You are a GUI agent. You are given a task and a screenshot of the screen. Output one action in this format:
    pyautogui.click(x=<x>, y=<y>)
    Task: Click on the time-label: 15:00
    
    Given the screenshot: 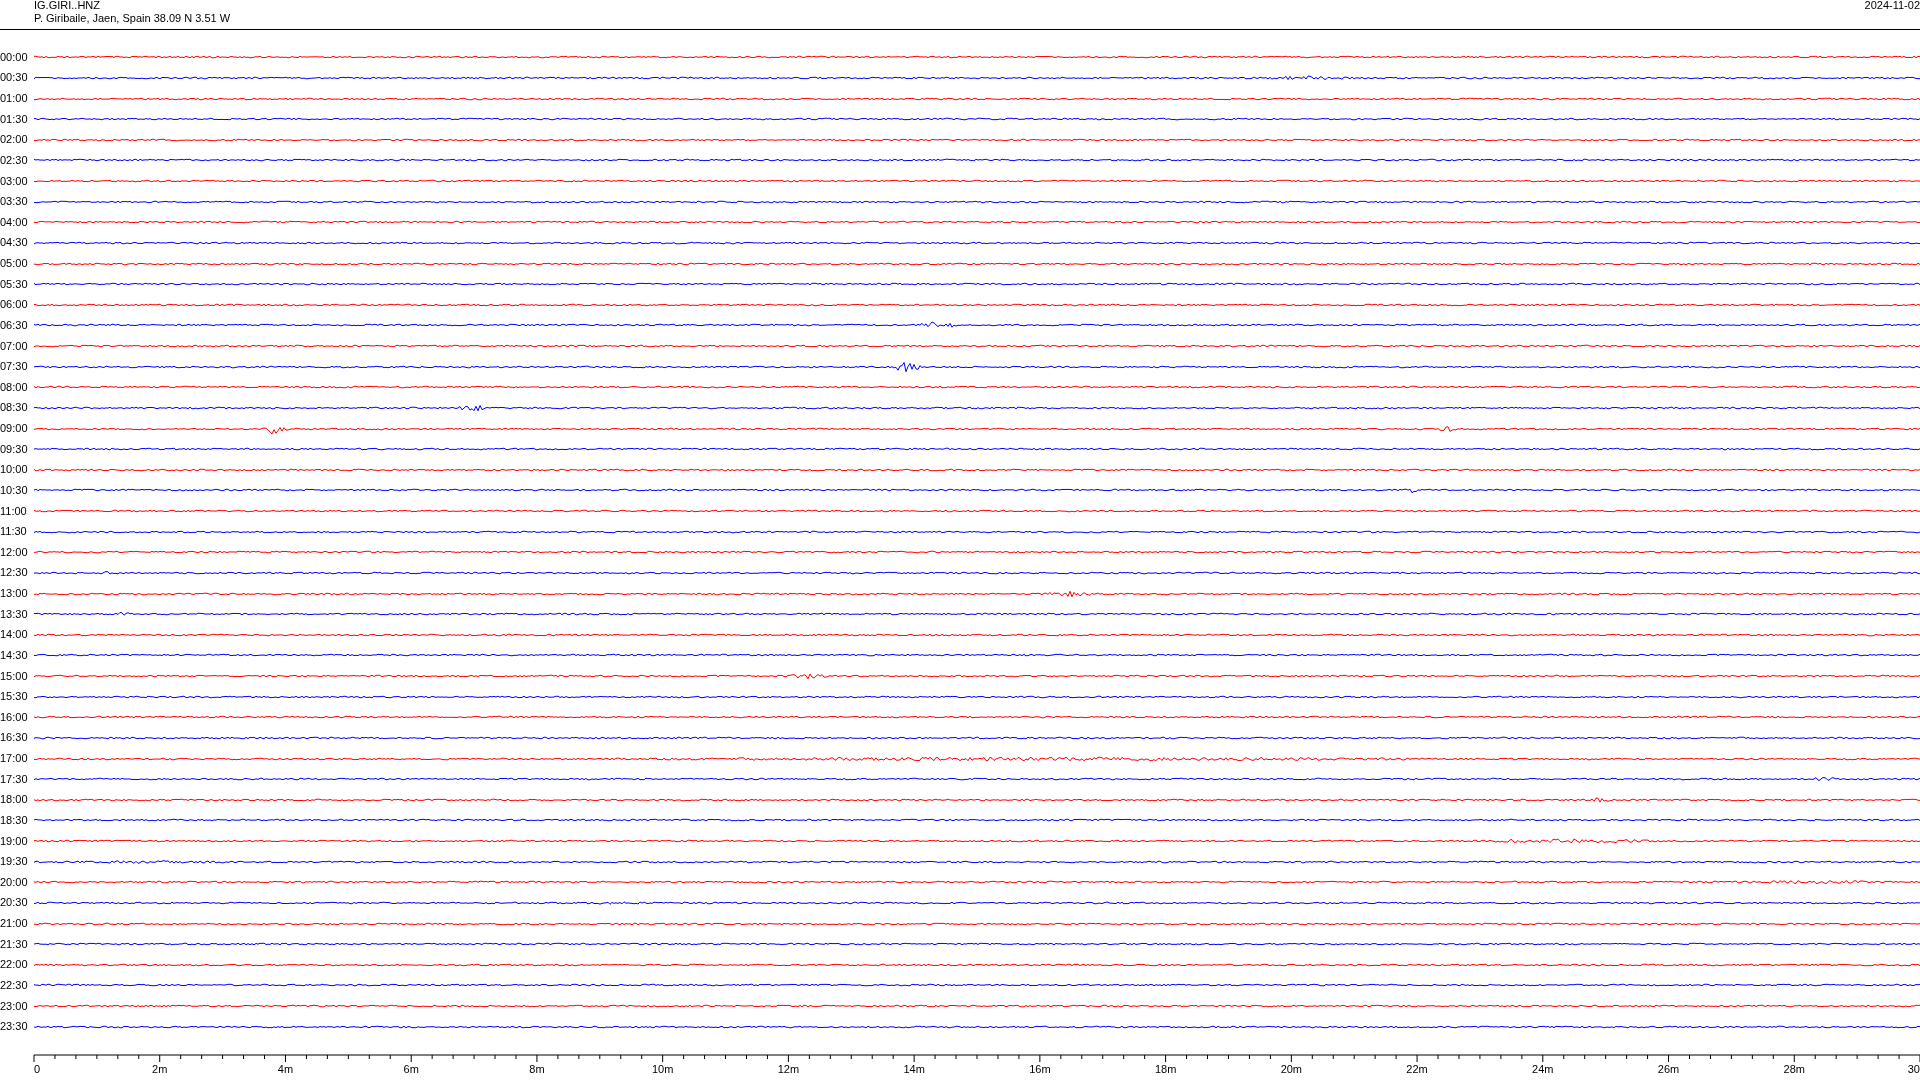 What is the action you would take?
    pyautogui.click(x=14, y=676)
    